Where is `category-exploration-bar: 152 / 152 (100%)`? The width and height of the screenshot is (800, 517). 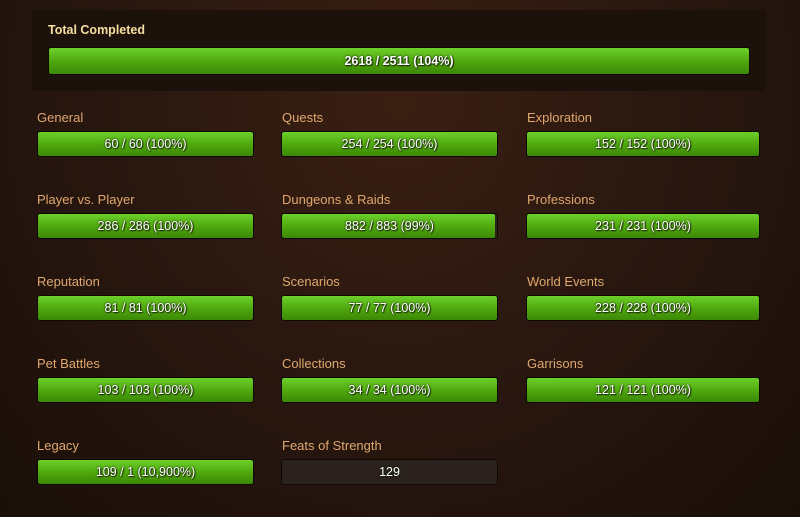
category-exploration-bar: 152 / 152 (100%) is located at coordinates (643, 144).